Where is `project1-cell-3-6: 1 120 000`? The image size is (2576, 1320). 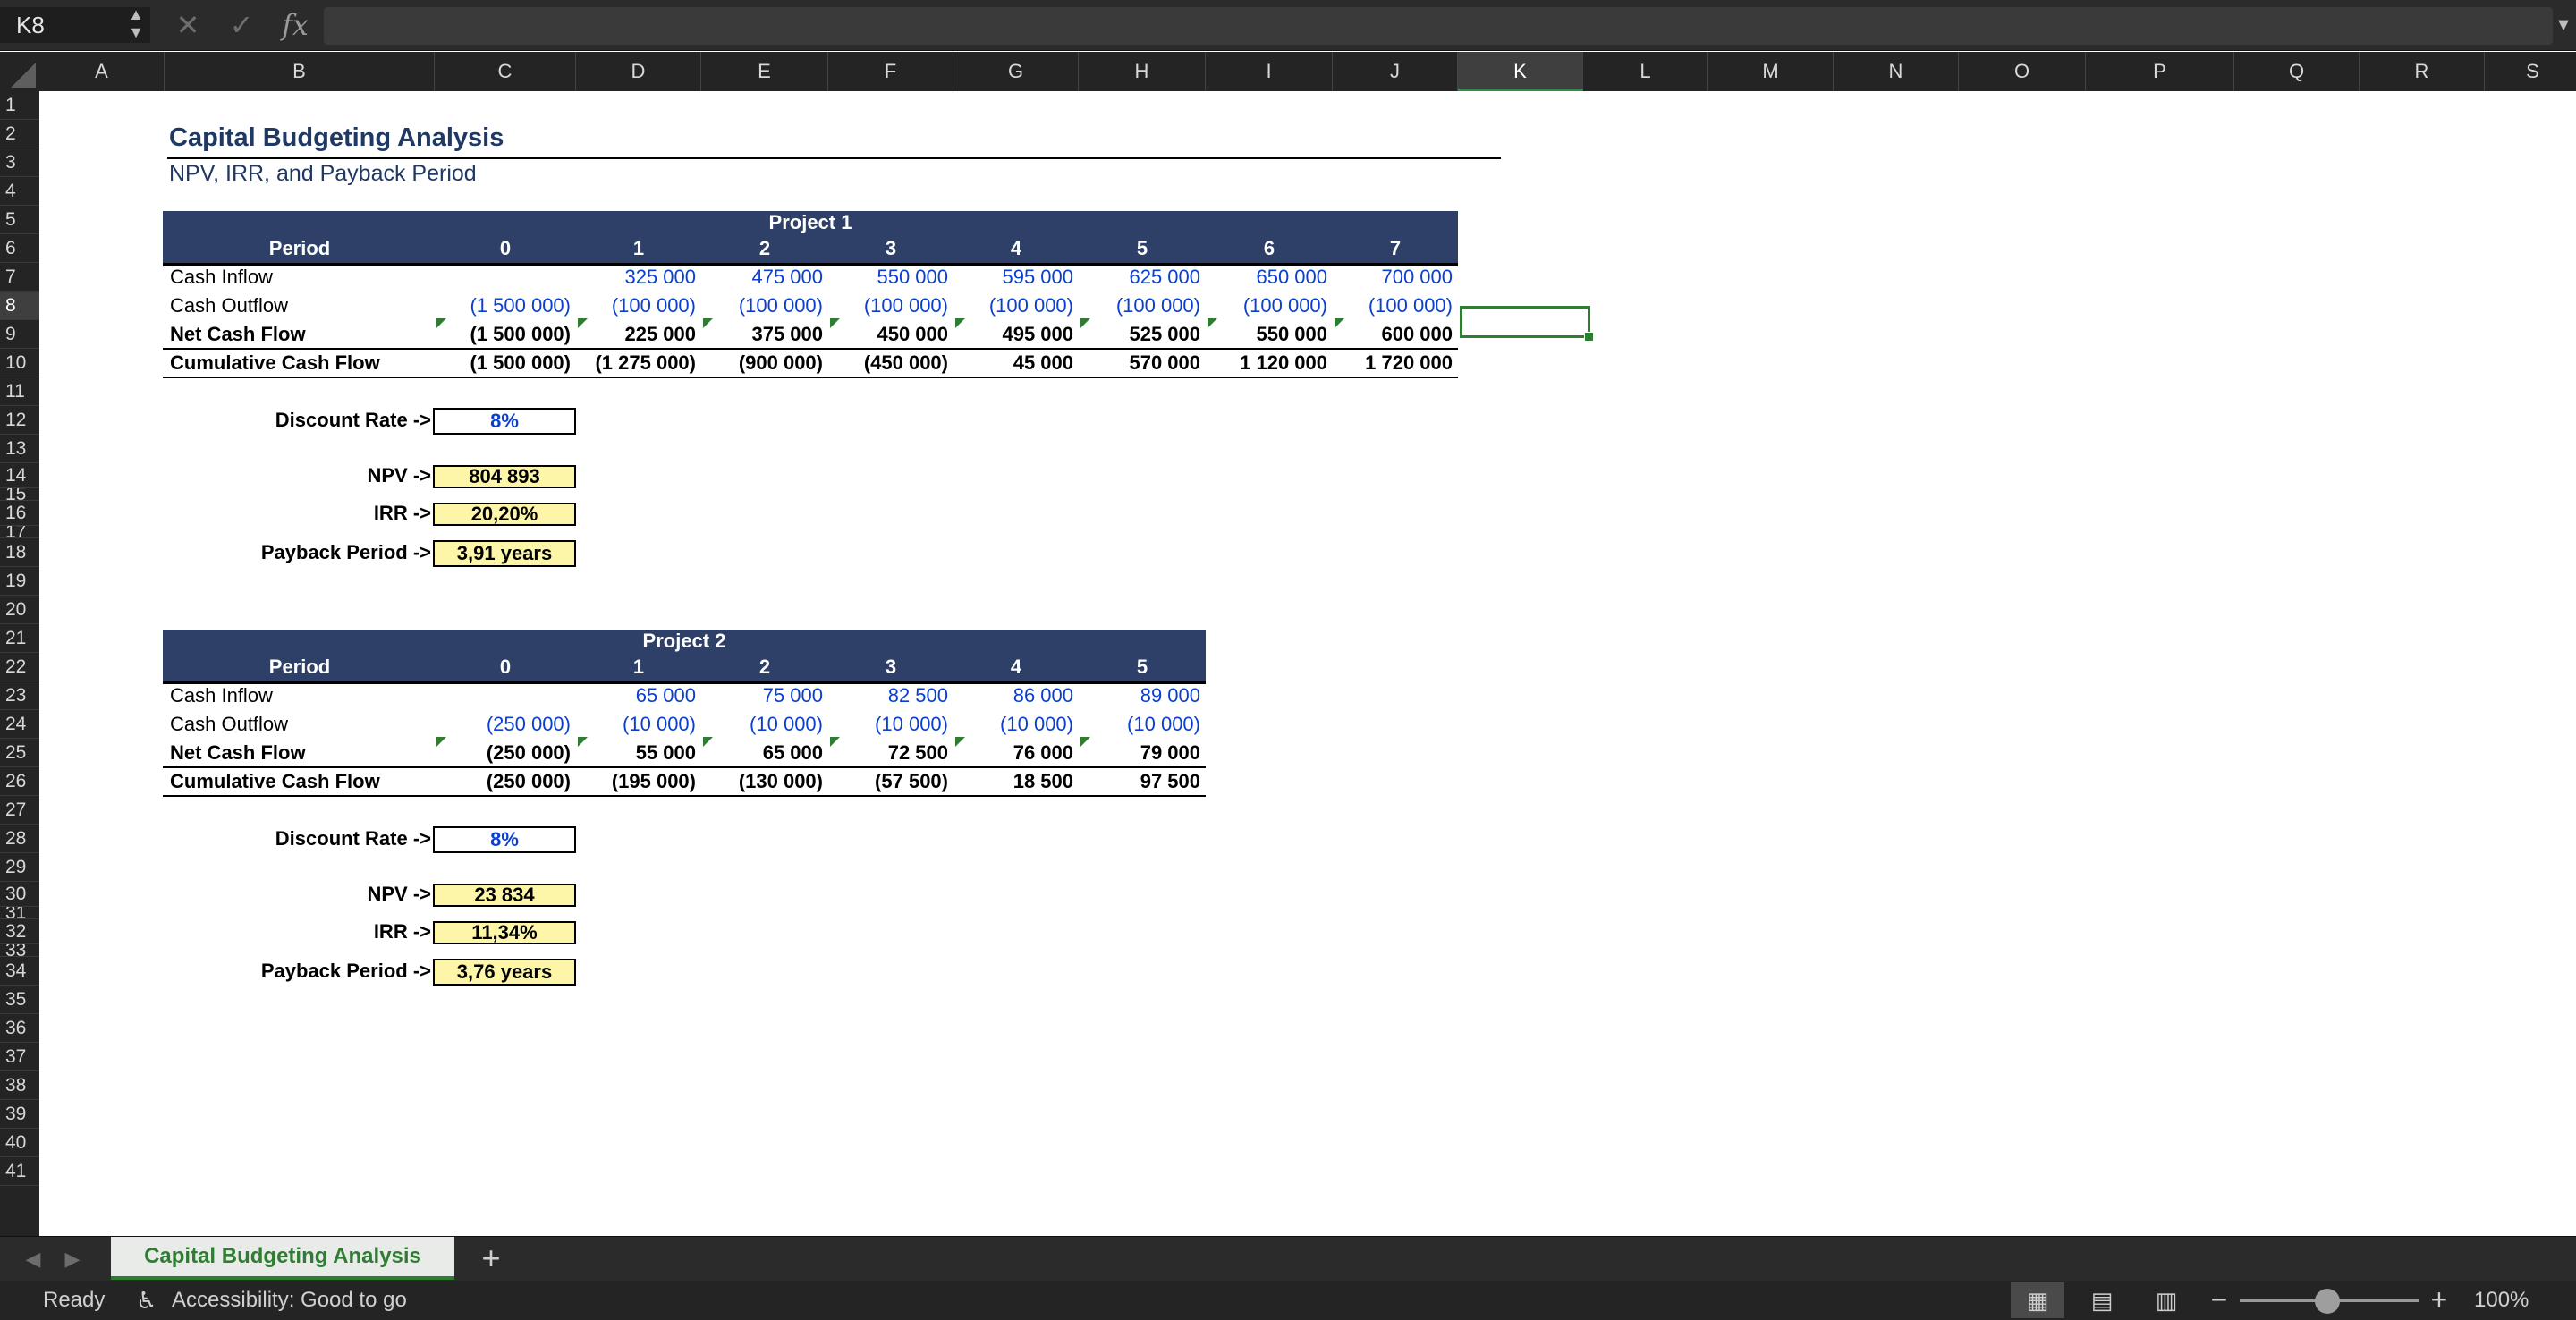 project1-cell-3-6: 1 120 000 is located at coordinates (1266, 363).